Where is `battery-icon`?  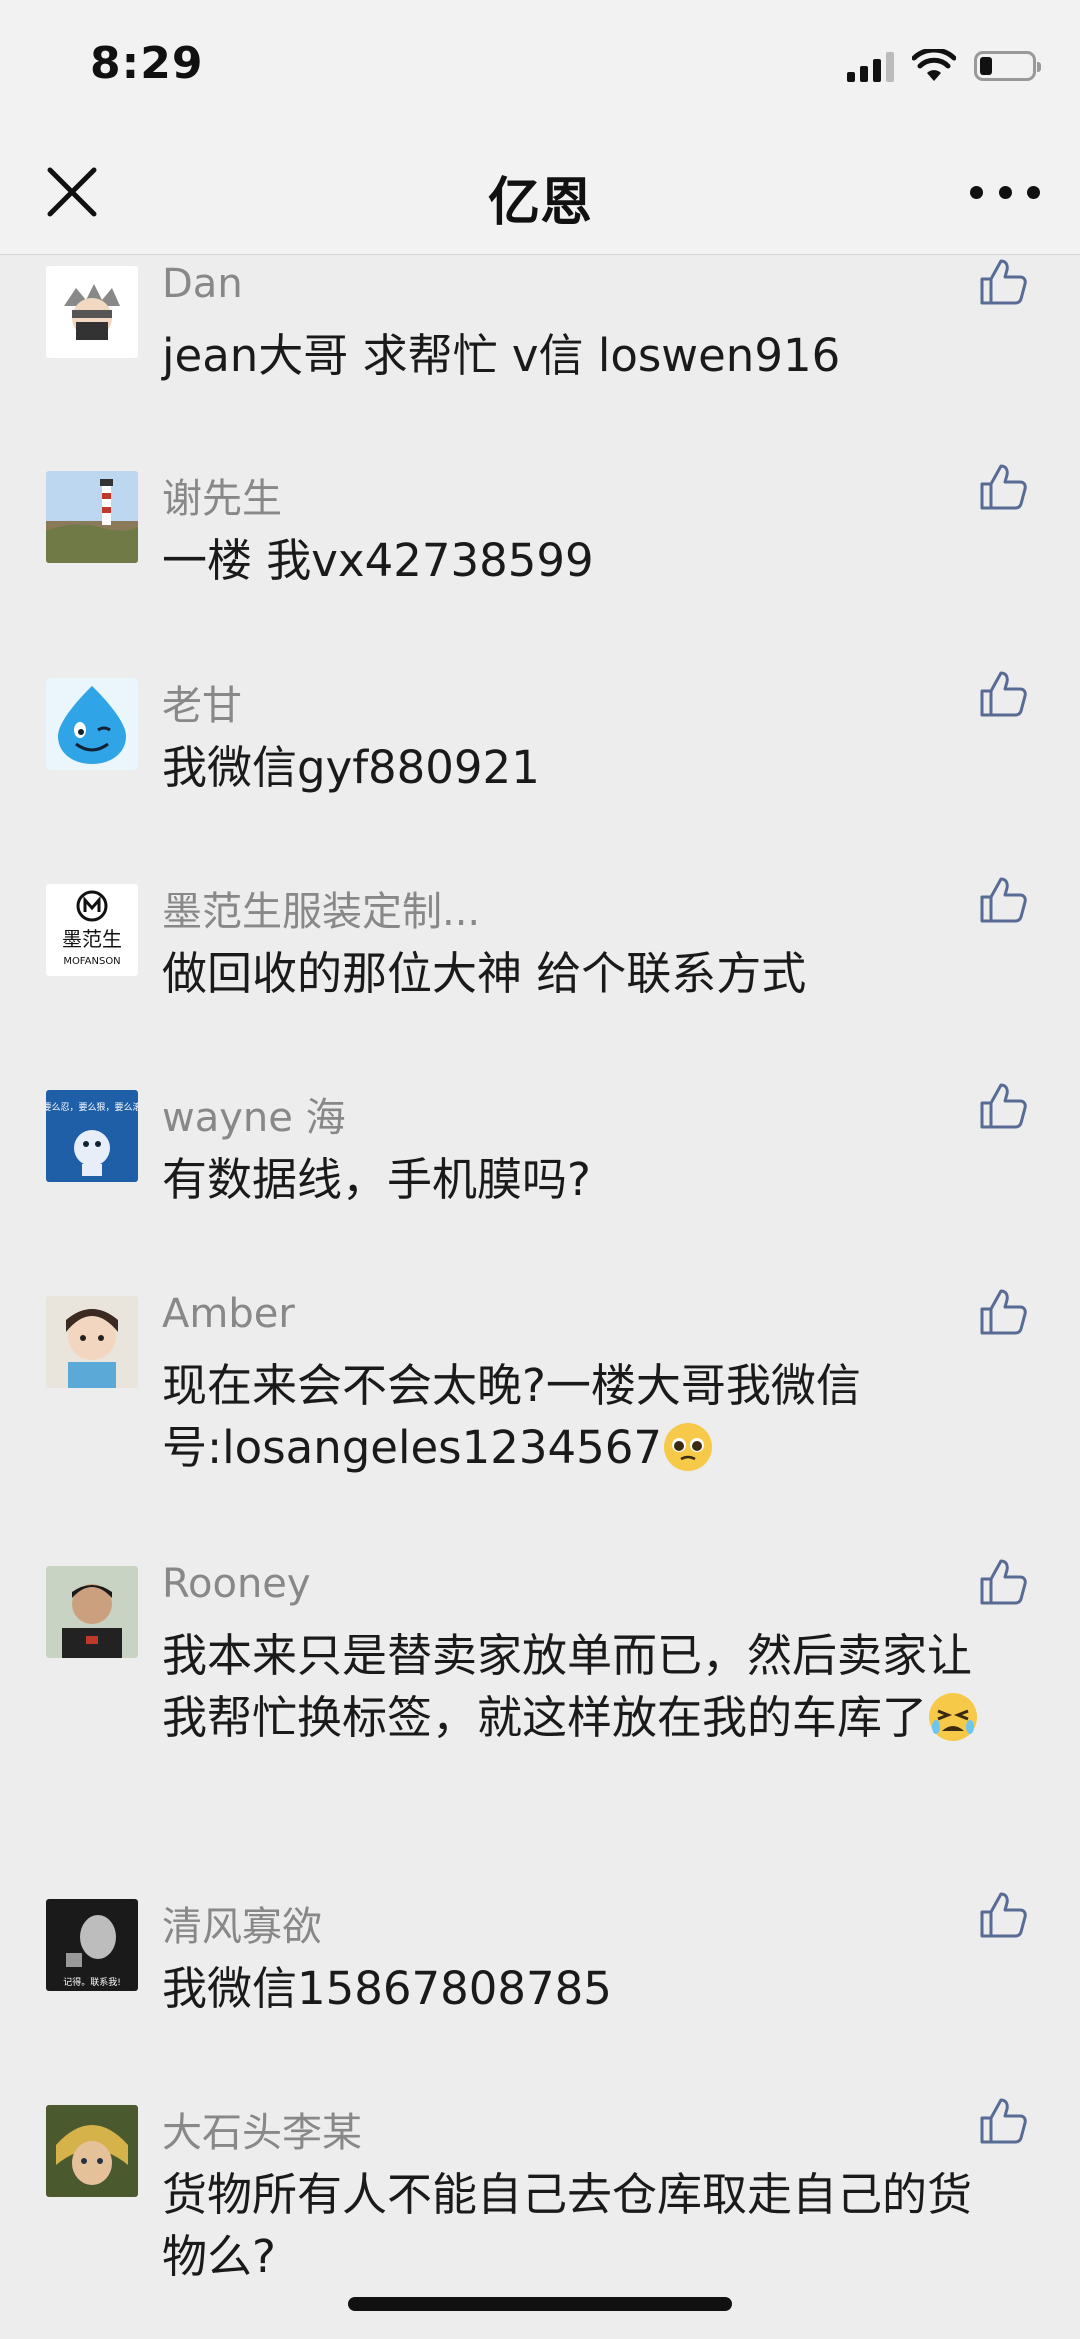
battery-icon is located at coordinates (1007, 66).